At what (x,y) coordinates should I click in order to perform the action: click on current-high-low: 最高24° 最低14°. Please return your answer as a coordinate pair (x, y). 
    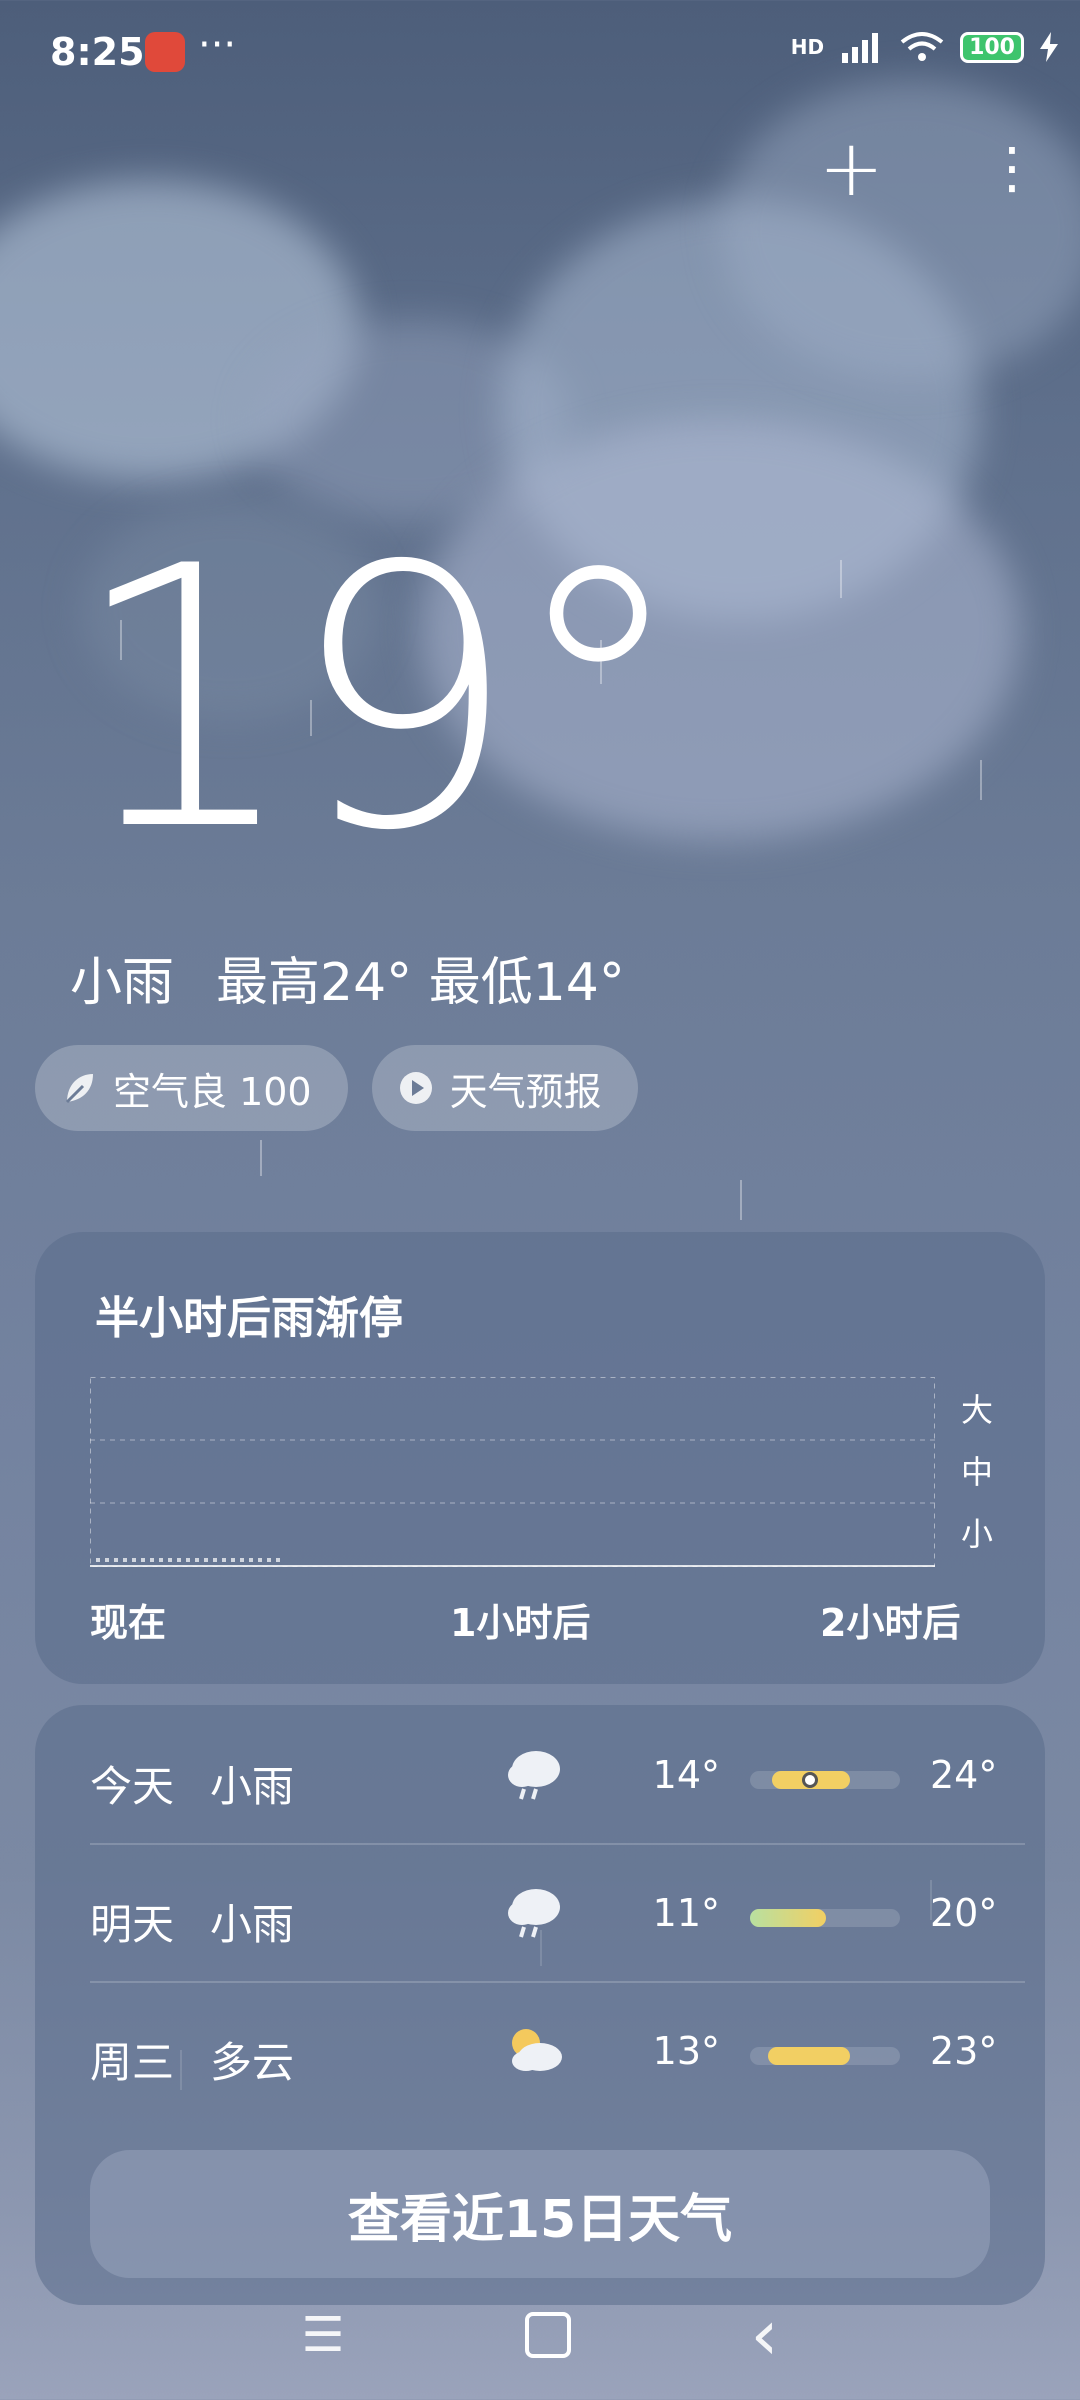
    Looking at the image, I should click on (420, 977).